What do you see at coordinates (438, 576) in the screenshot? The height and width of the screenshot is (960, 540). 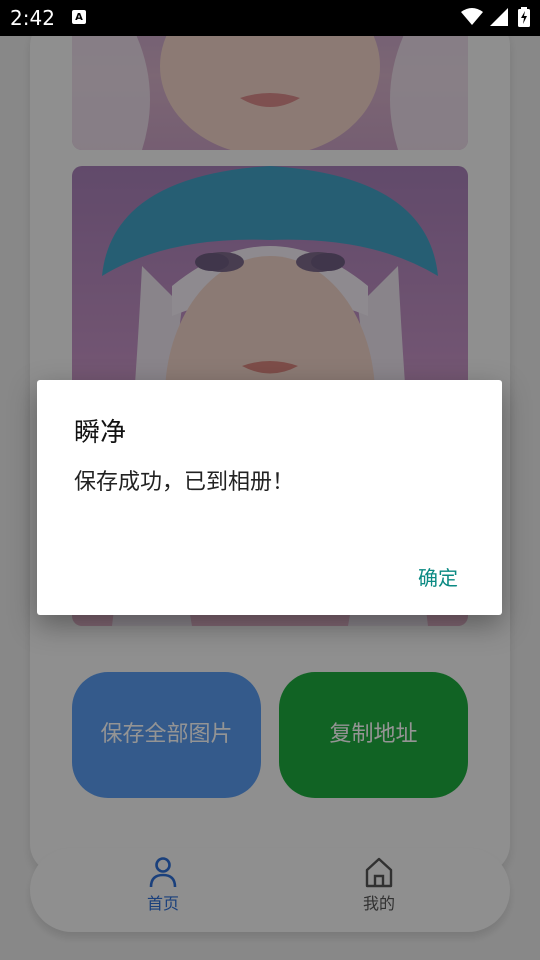 I see `confirm-button: 确定` at bounding box center [438, 576].